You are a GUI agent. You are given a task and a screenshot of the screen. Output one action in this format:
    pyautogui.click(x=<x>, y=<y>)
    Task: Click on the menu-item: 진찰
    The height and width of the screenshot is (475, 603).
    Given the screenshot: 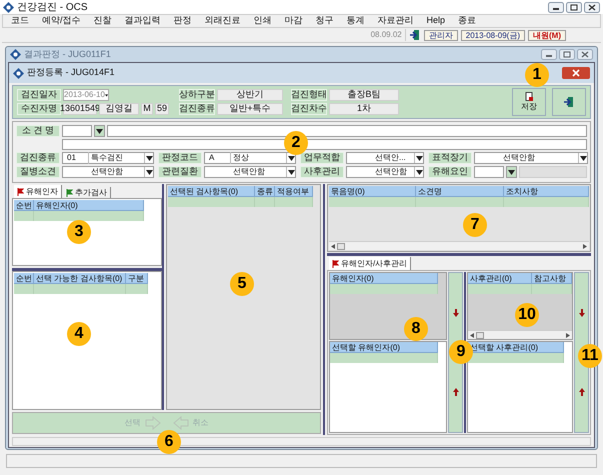 What is the action you would take?
    pyautogui.click(x=103, y=21)
    